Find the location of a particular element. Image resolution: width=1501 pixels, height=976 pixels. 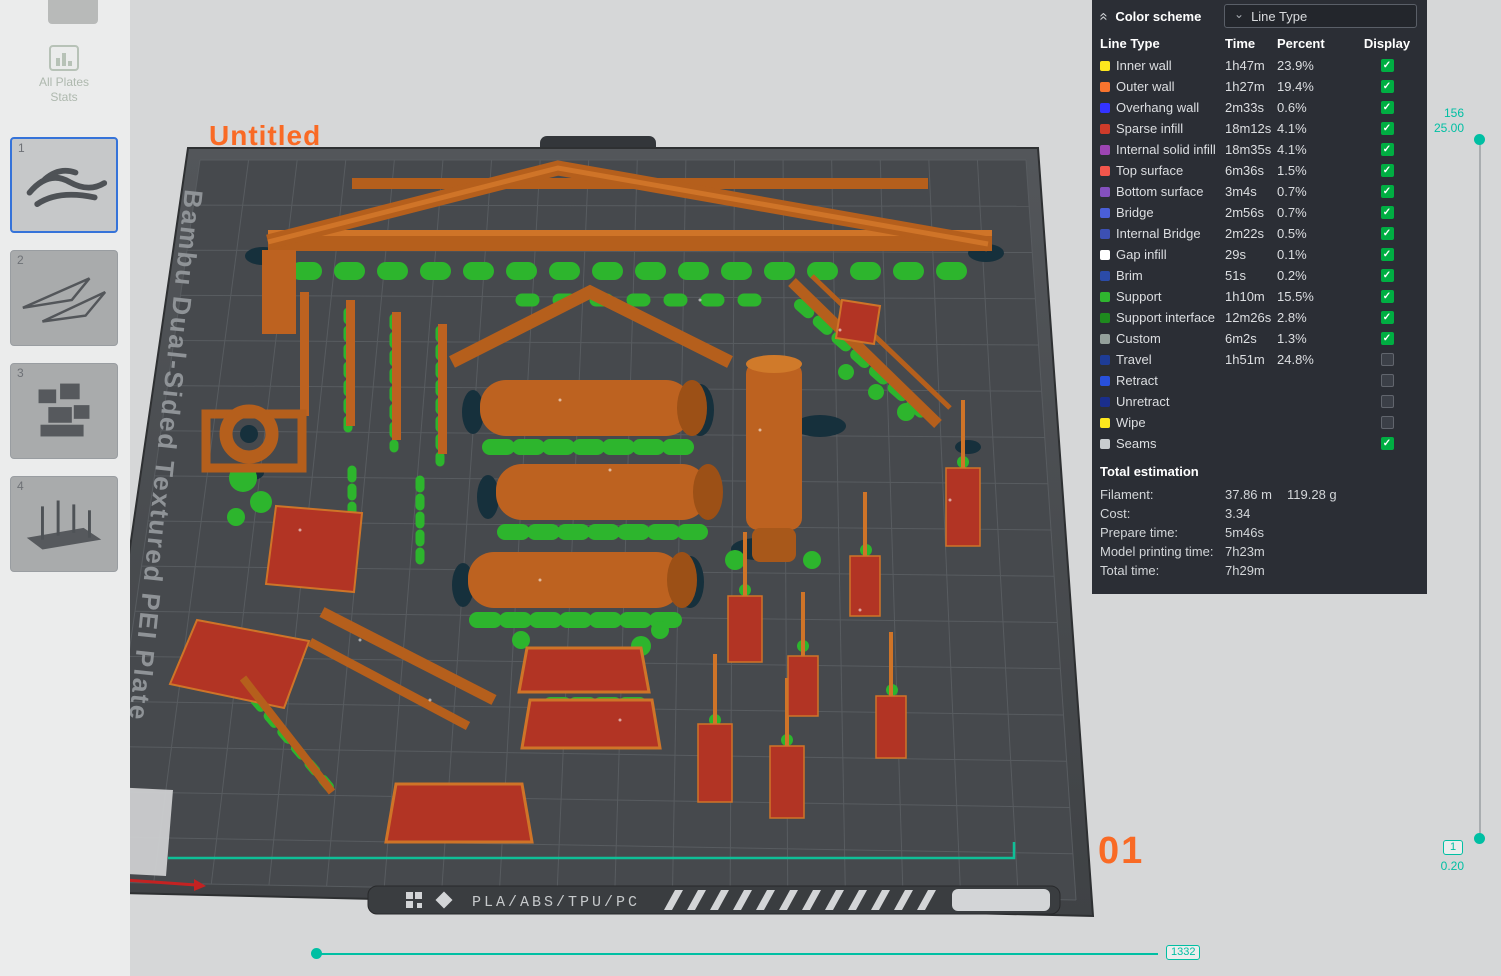

line-type-percent: 4.1% is located at coordinates (1292, 149).